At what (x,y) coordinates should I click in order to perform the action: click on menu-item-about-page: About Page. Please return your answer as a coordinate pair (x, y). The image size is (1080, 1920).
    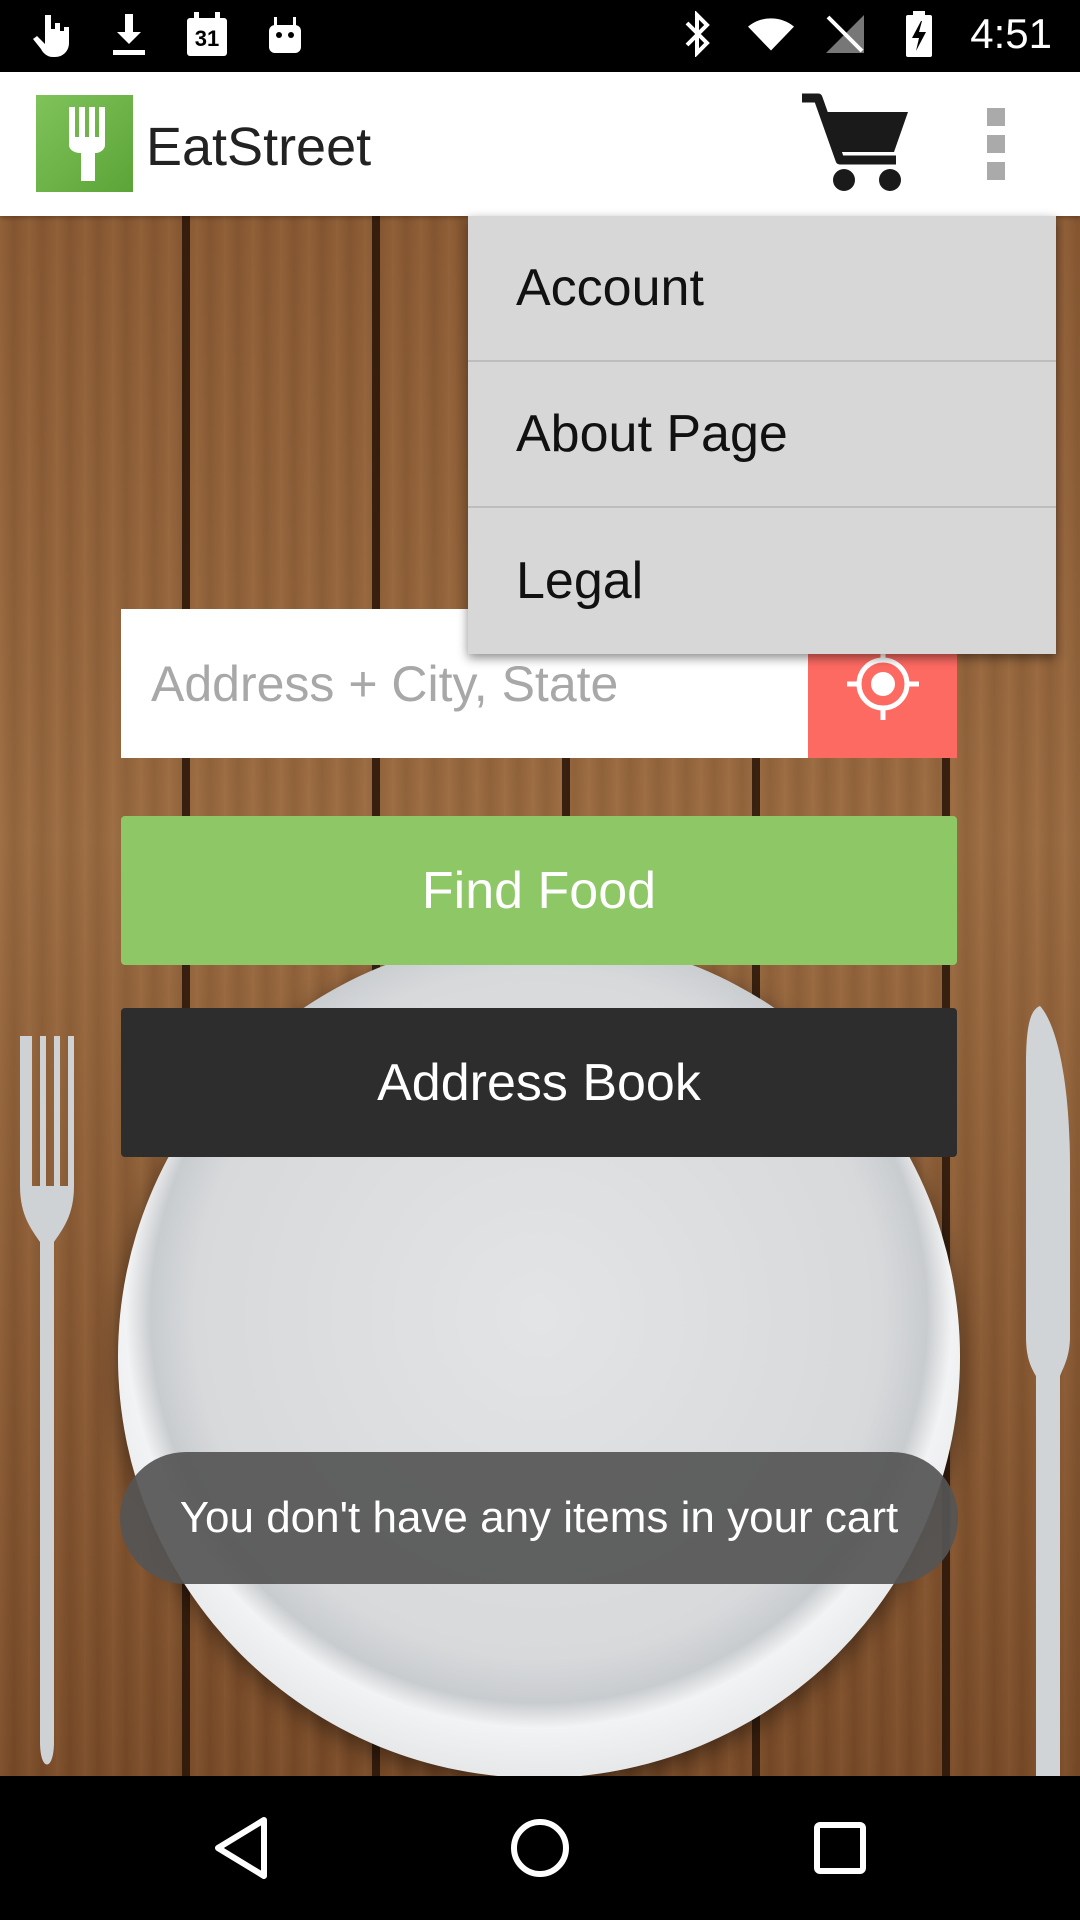
    Looking at the image, I should click on (762, 435).